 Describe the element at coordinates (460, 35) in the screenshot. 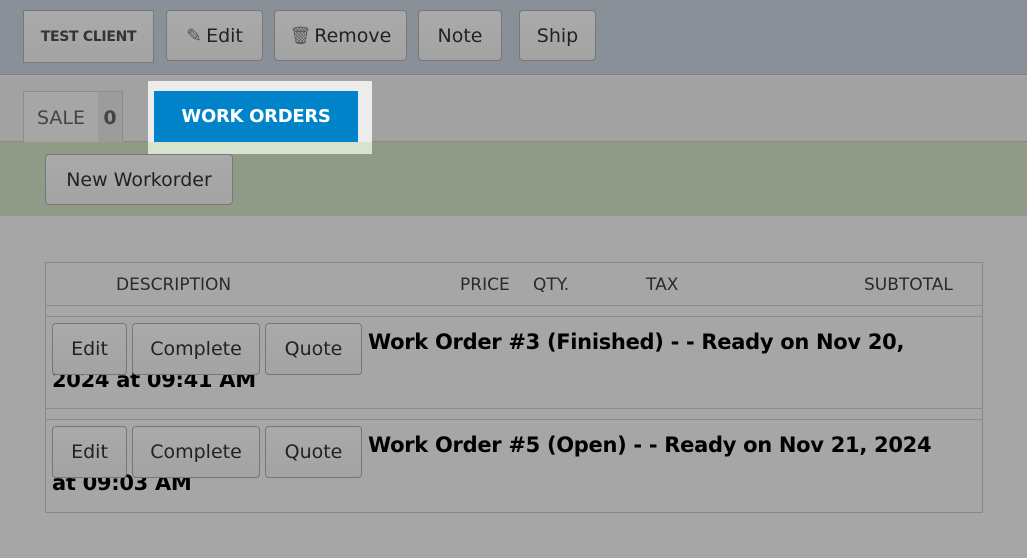

I see `note-button: Note` at that location.